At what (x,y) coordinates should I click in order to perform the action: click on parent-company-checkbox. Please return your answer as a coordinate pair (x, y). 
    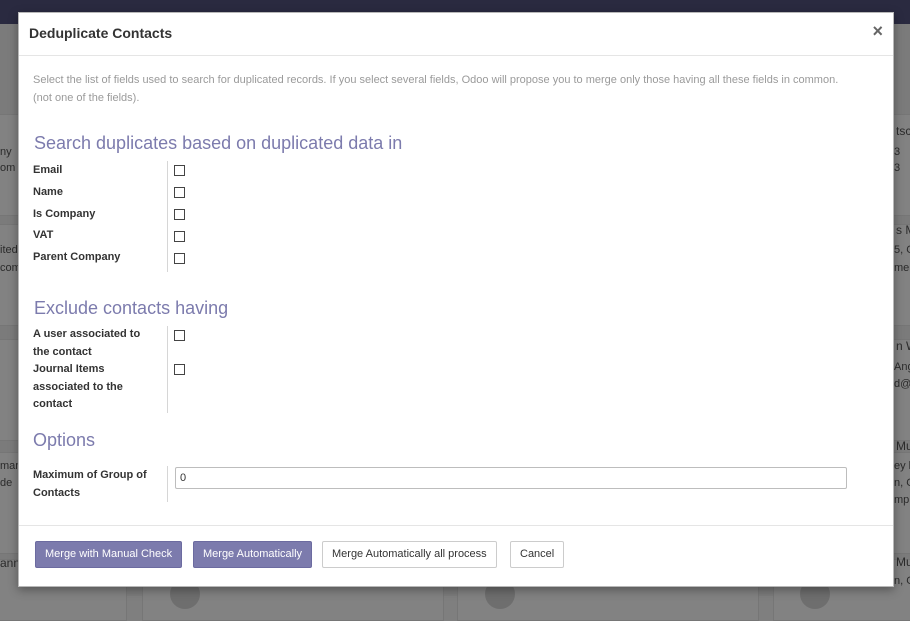
    Looking at the image, I should click on (179, 258).